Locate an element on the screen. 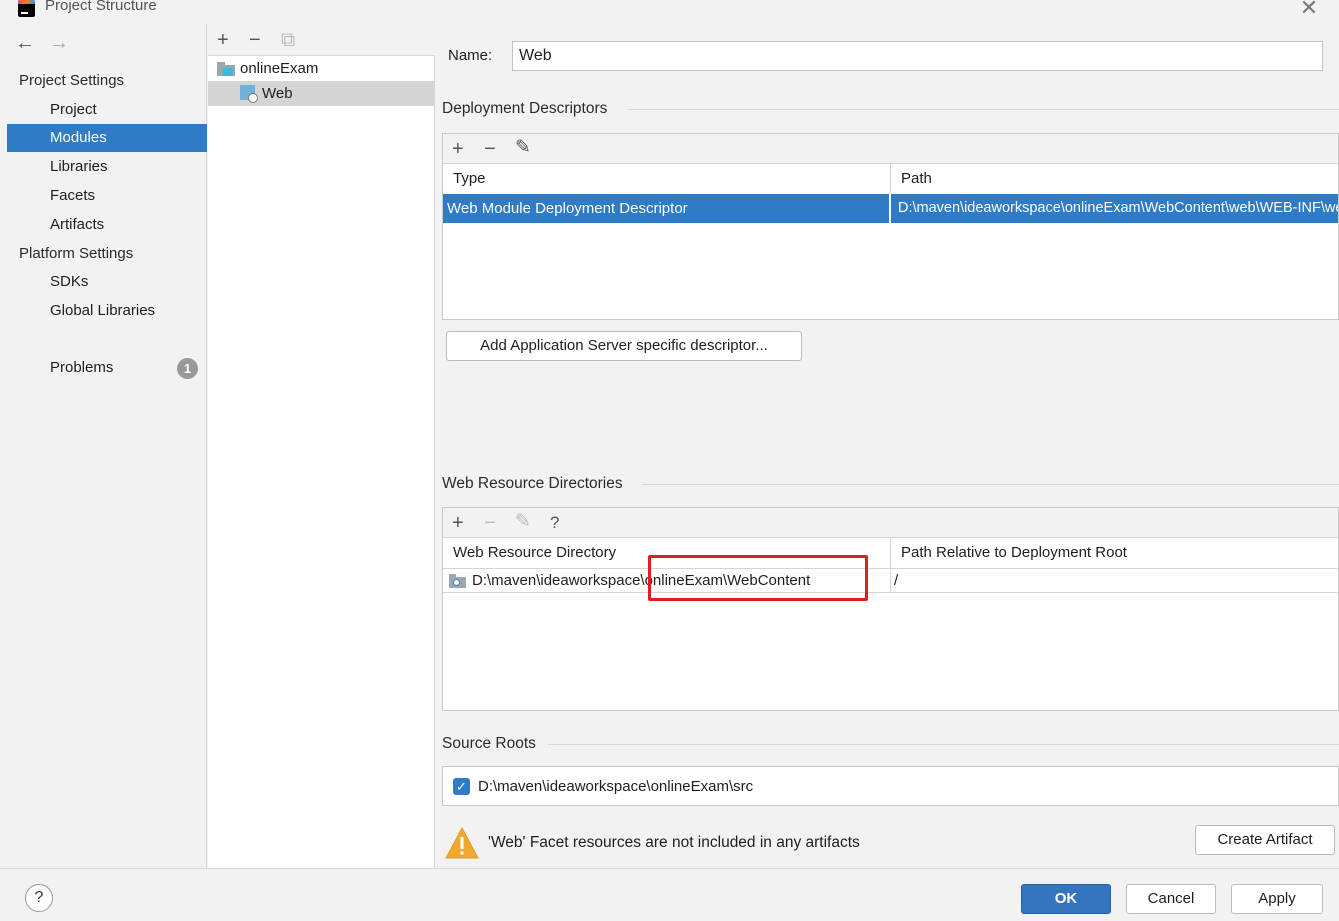  deployment-descriptors-title: Deployment Descriptors is located at coordinates (525, 108).